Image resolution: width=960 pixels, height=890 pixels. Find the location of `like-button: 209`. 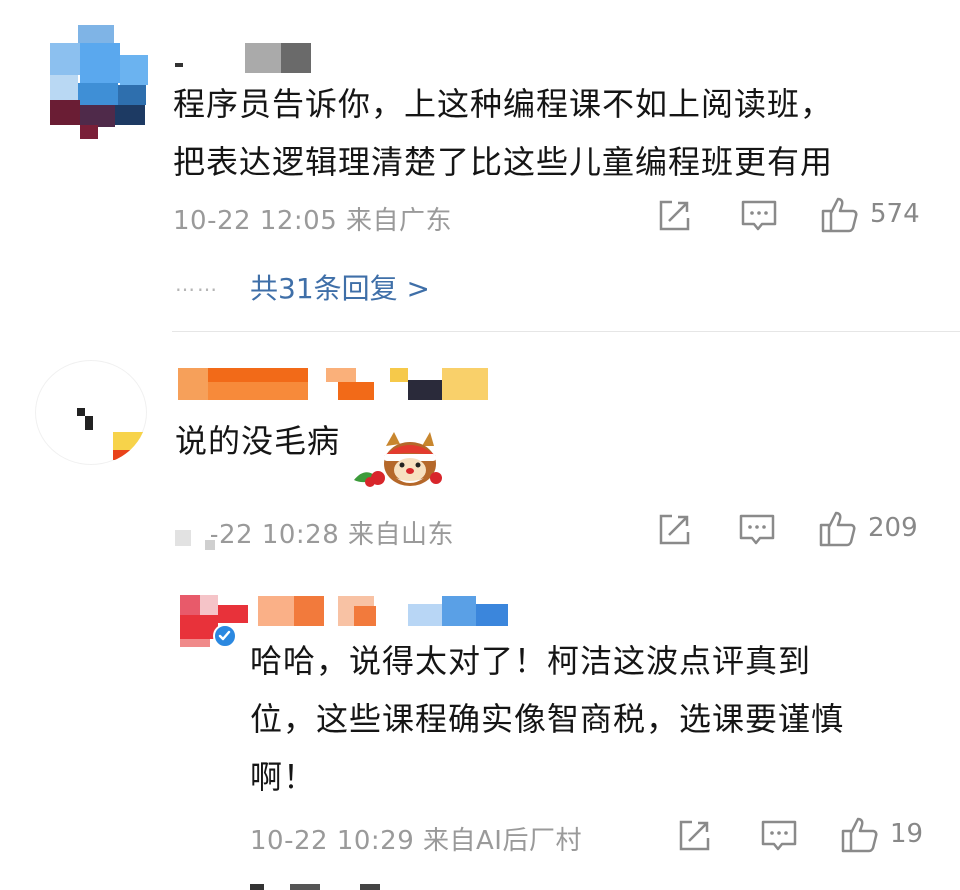

like-button: 209 is located at coordinates (868, 528).